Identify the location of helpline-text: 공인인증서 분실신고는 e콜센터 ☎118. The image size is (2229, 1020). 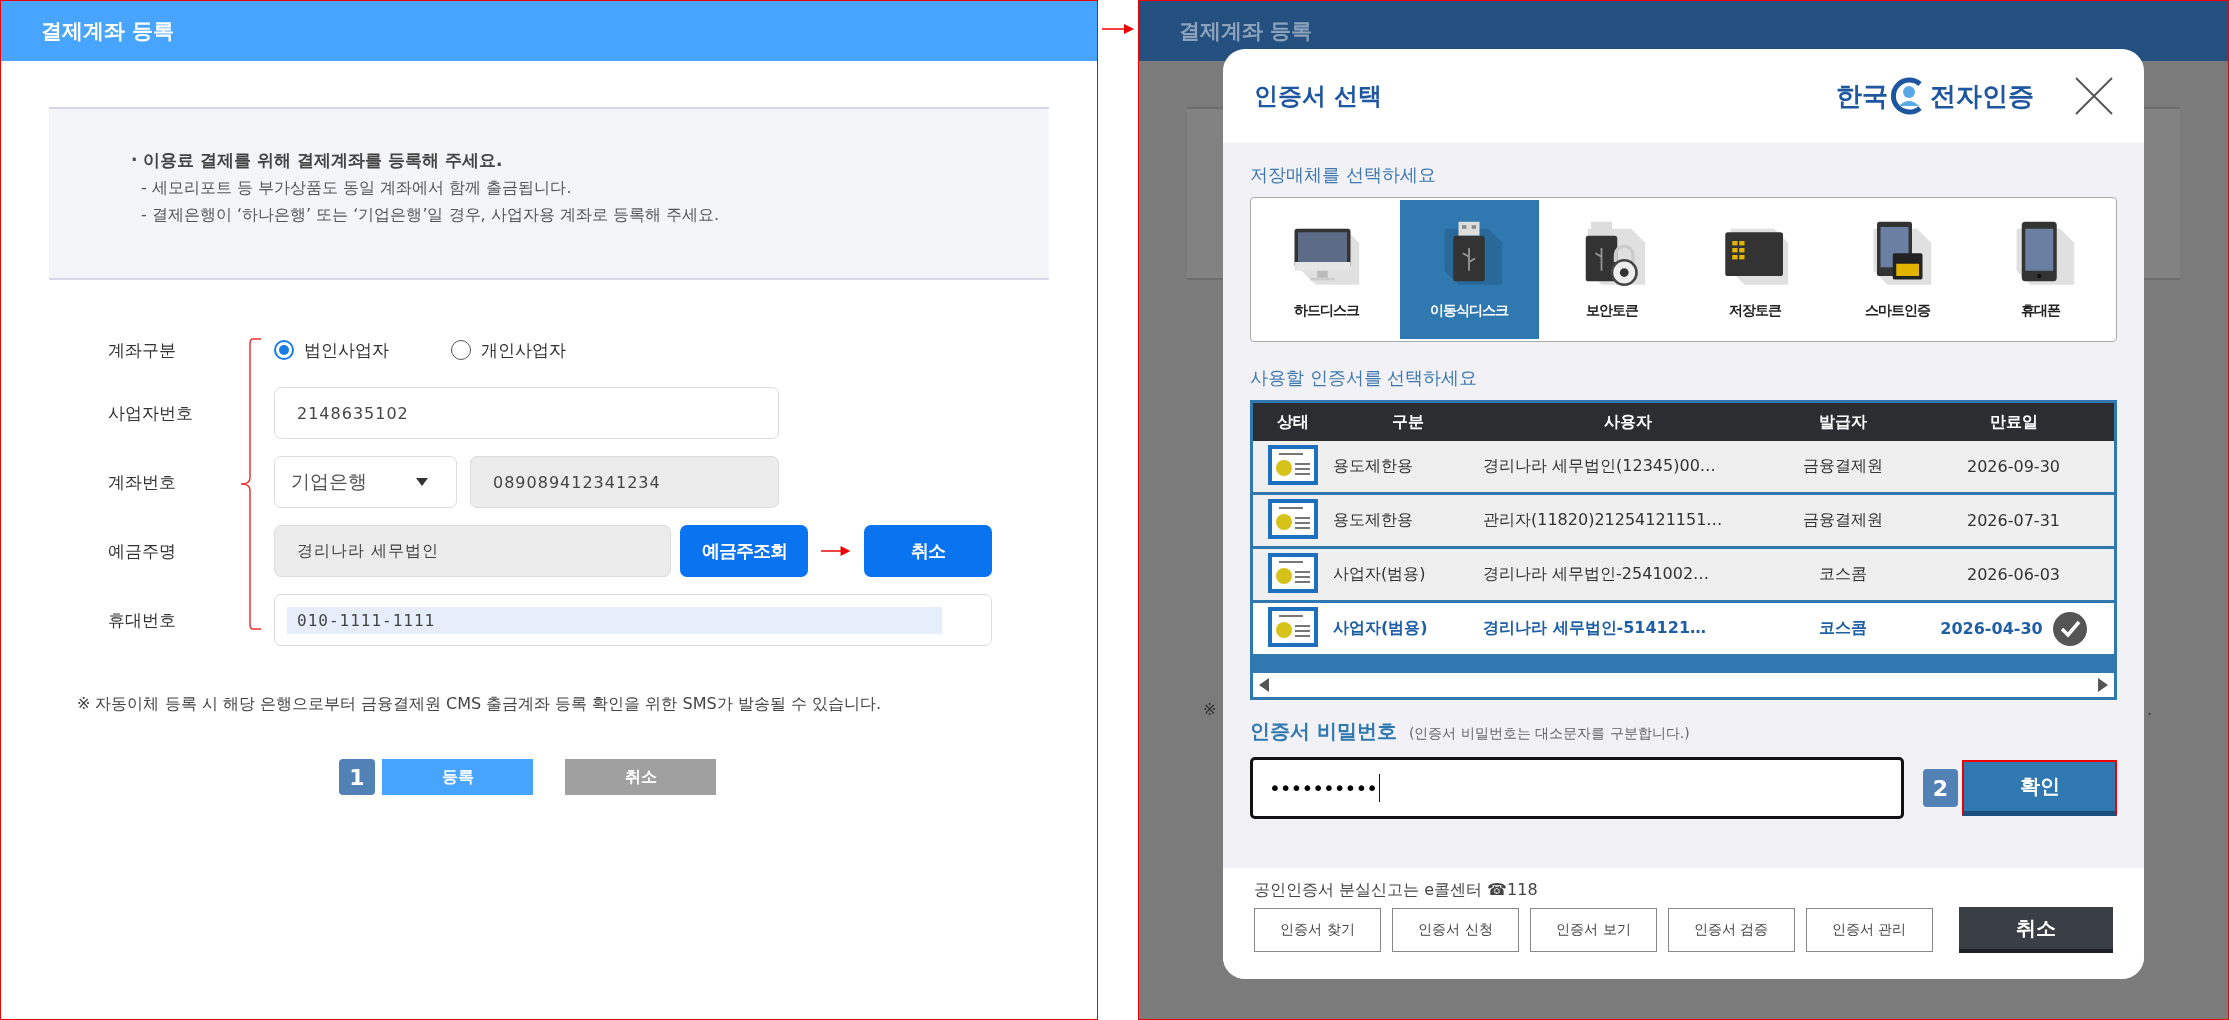
(1396, 890).